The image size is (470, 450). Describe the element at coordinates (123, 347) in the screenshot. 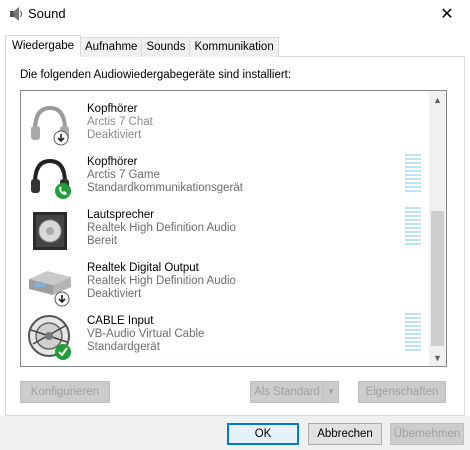

I see `device-status: Standardgerät` at that location.